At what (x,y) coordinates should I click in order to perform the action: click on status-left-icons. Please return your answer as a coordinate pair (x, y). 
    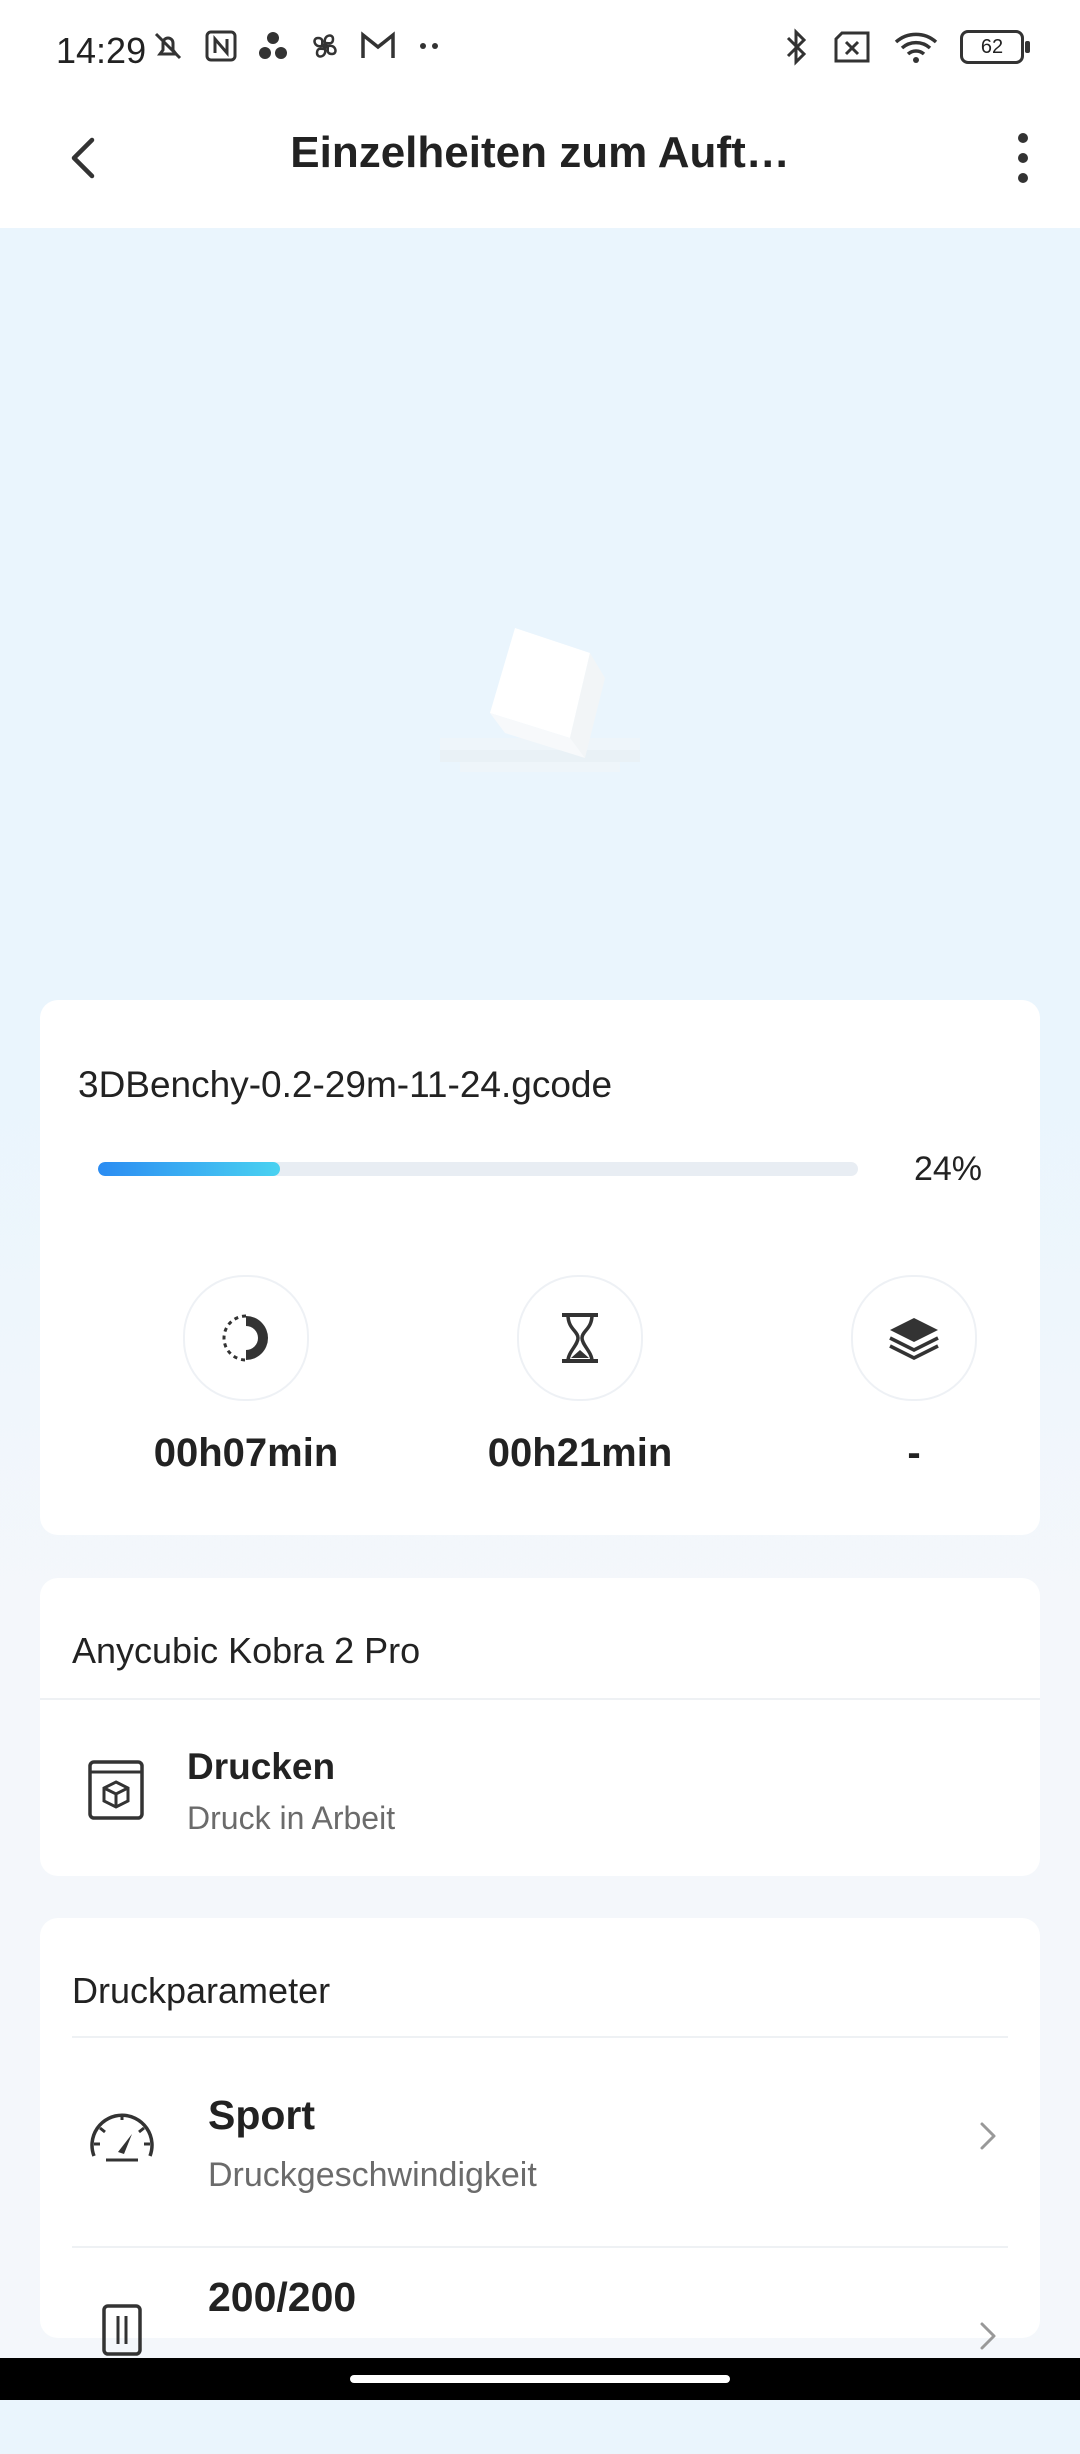
    Looking at the image, I should click on (297, 46).